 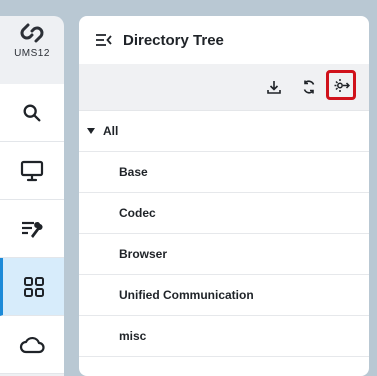 What do you see at coordinates (224, 87) in the screenshot?
I see `panel-toolbar` at bounding box center [224, 87].